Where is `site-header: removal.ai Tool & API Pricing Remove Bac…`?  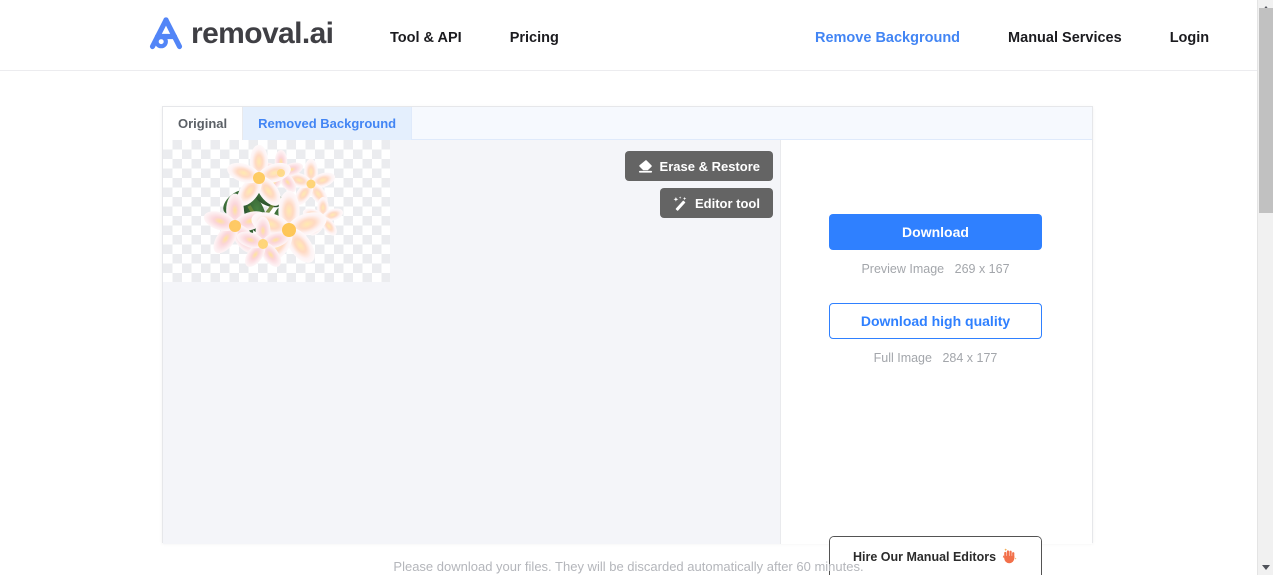 site-header: removal.ai Tool & API Pricing Remove Bac… is located at coordinates (628, 35).